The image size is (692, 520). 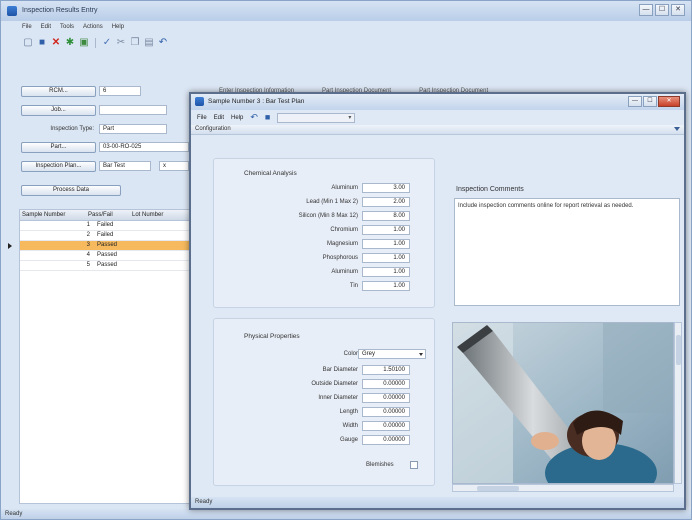 I want to click on configuration-band: Configuration, so click(x=437, y=130).